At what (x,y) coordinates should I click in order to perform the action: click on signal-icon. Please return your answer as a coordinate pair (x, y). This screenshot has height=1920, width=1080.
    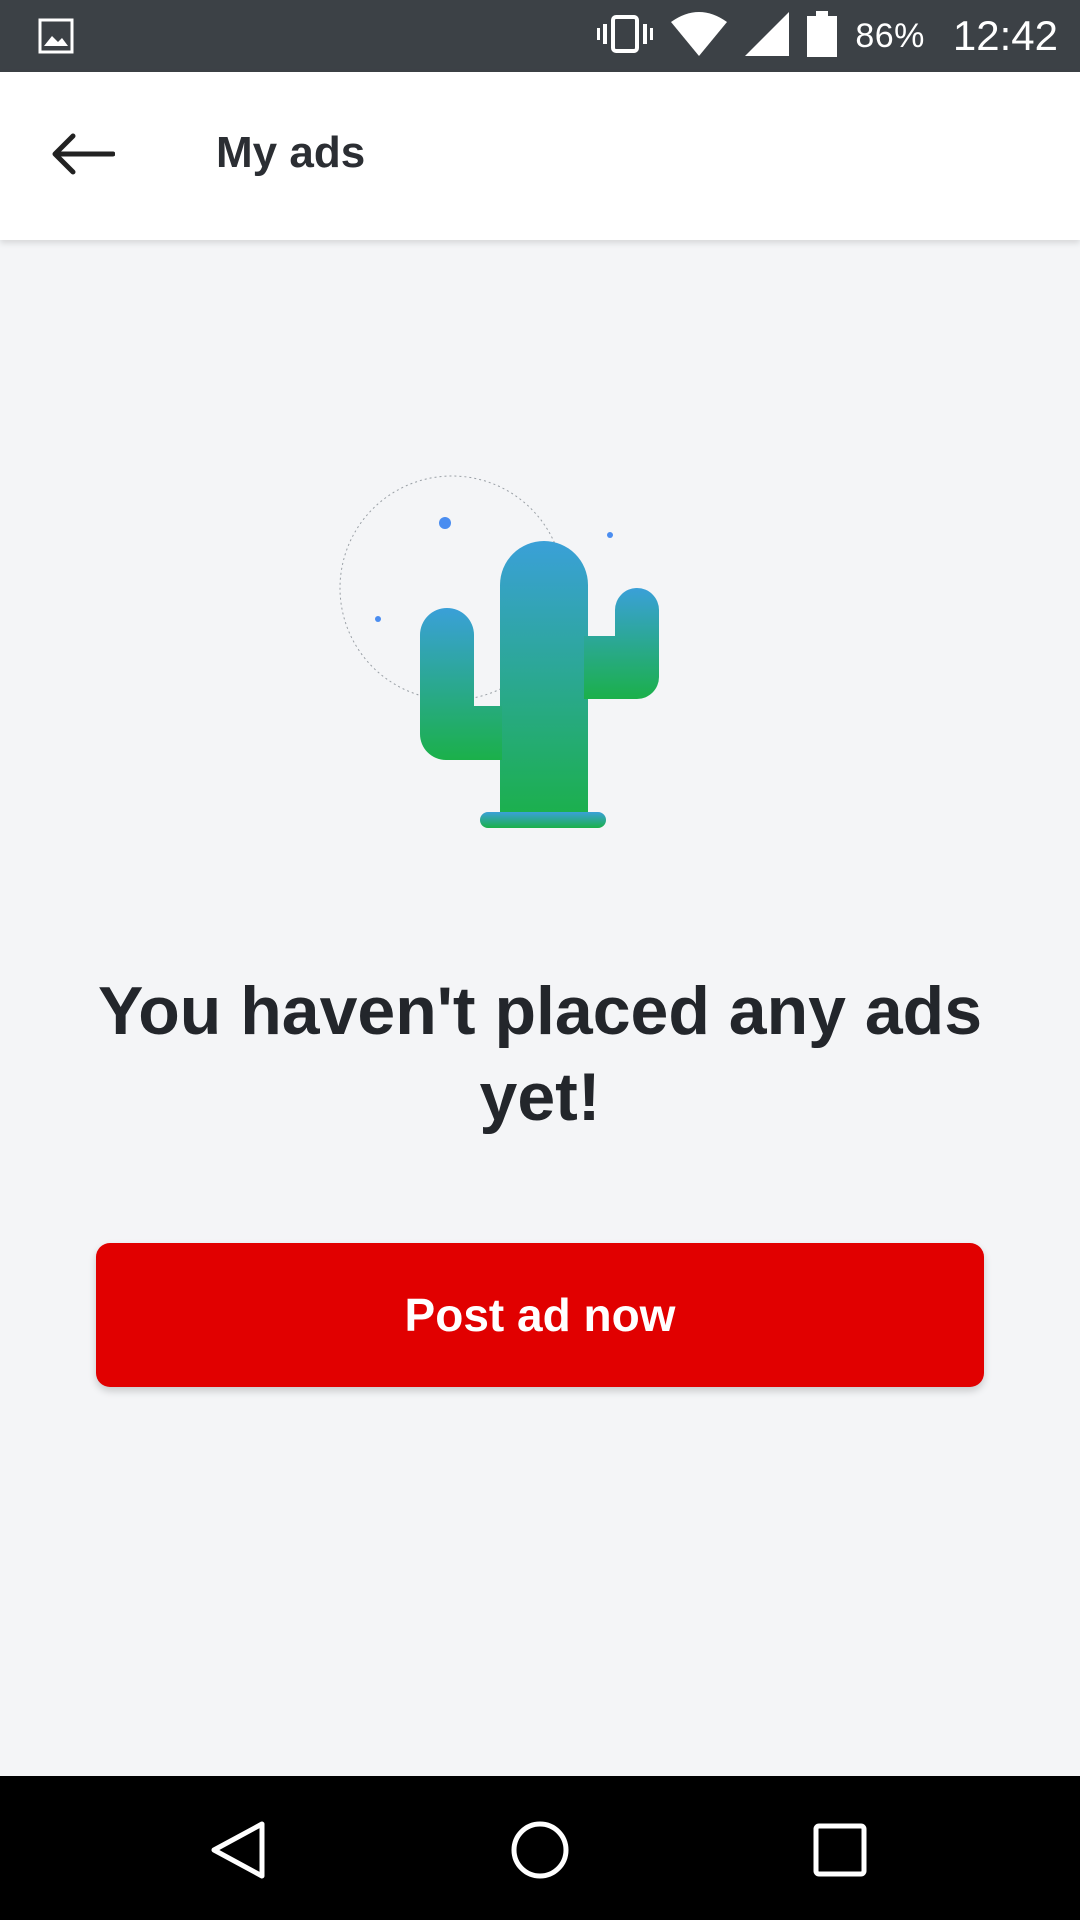
    Looking at the image, I should click on (767, 36).